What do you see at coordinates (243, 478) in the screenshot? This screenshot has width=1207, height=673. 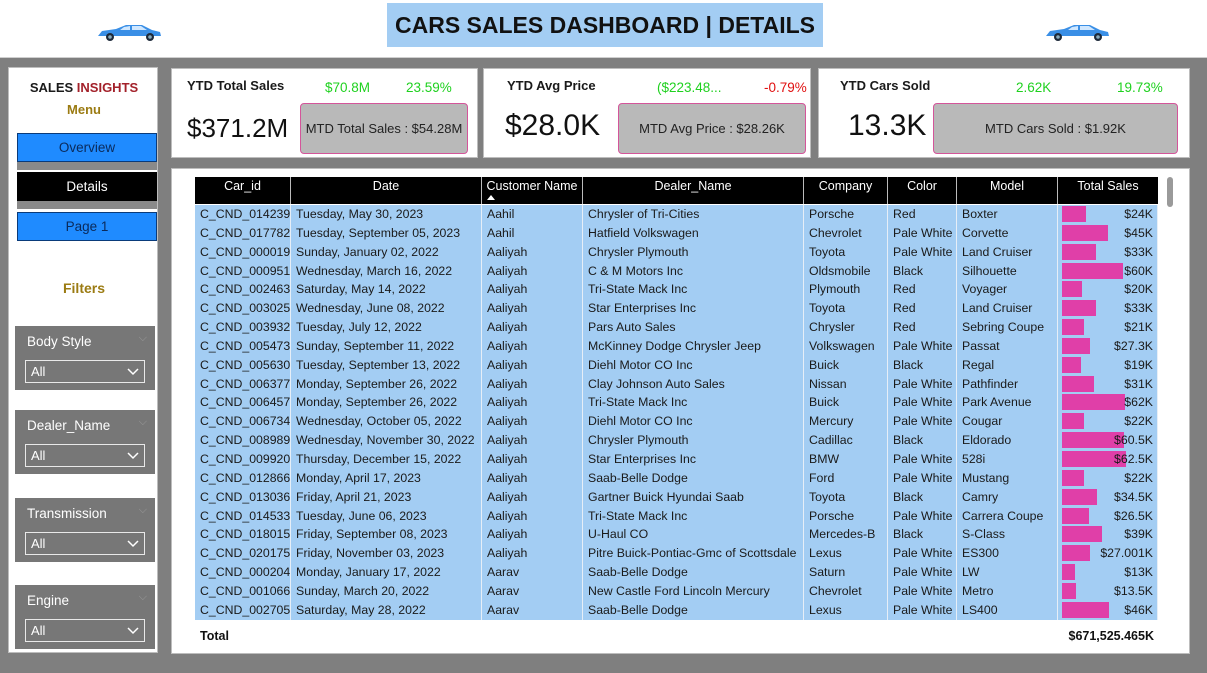 I see `cell-car-id: C_CND_012866` at bounding box center [243, 478].